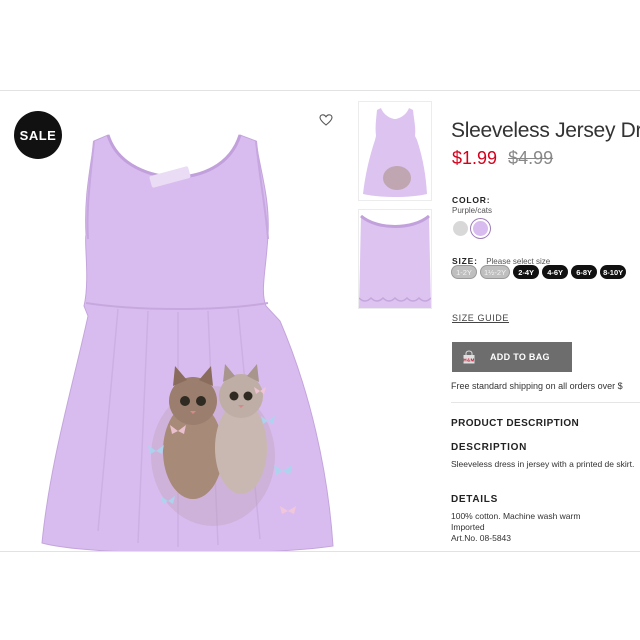  I want to click on section-divider, so click(545, 402).